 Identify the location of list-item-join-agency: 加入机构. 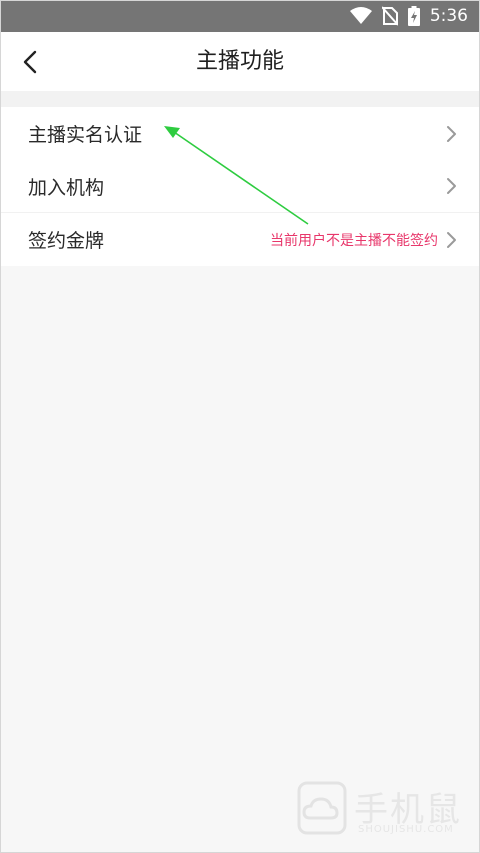
(240, 186).